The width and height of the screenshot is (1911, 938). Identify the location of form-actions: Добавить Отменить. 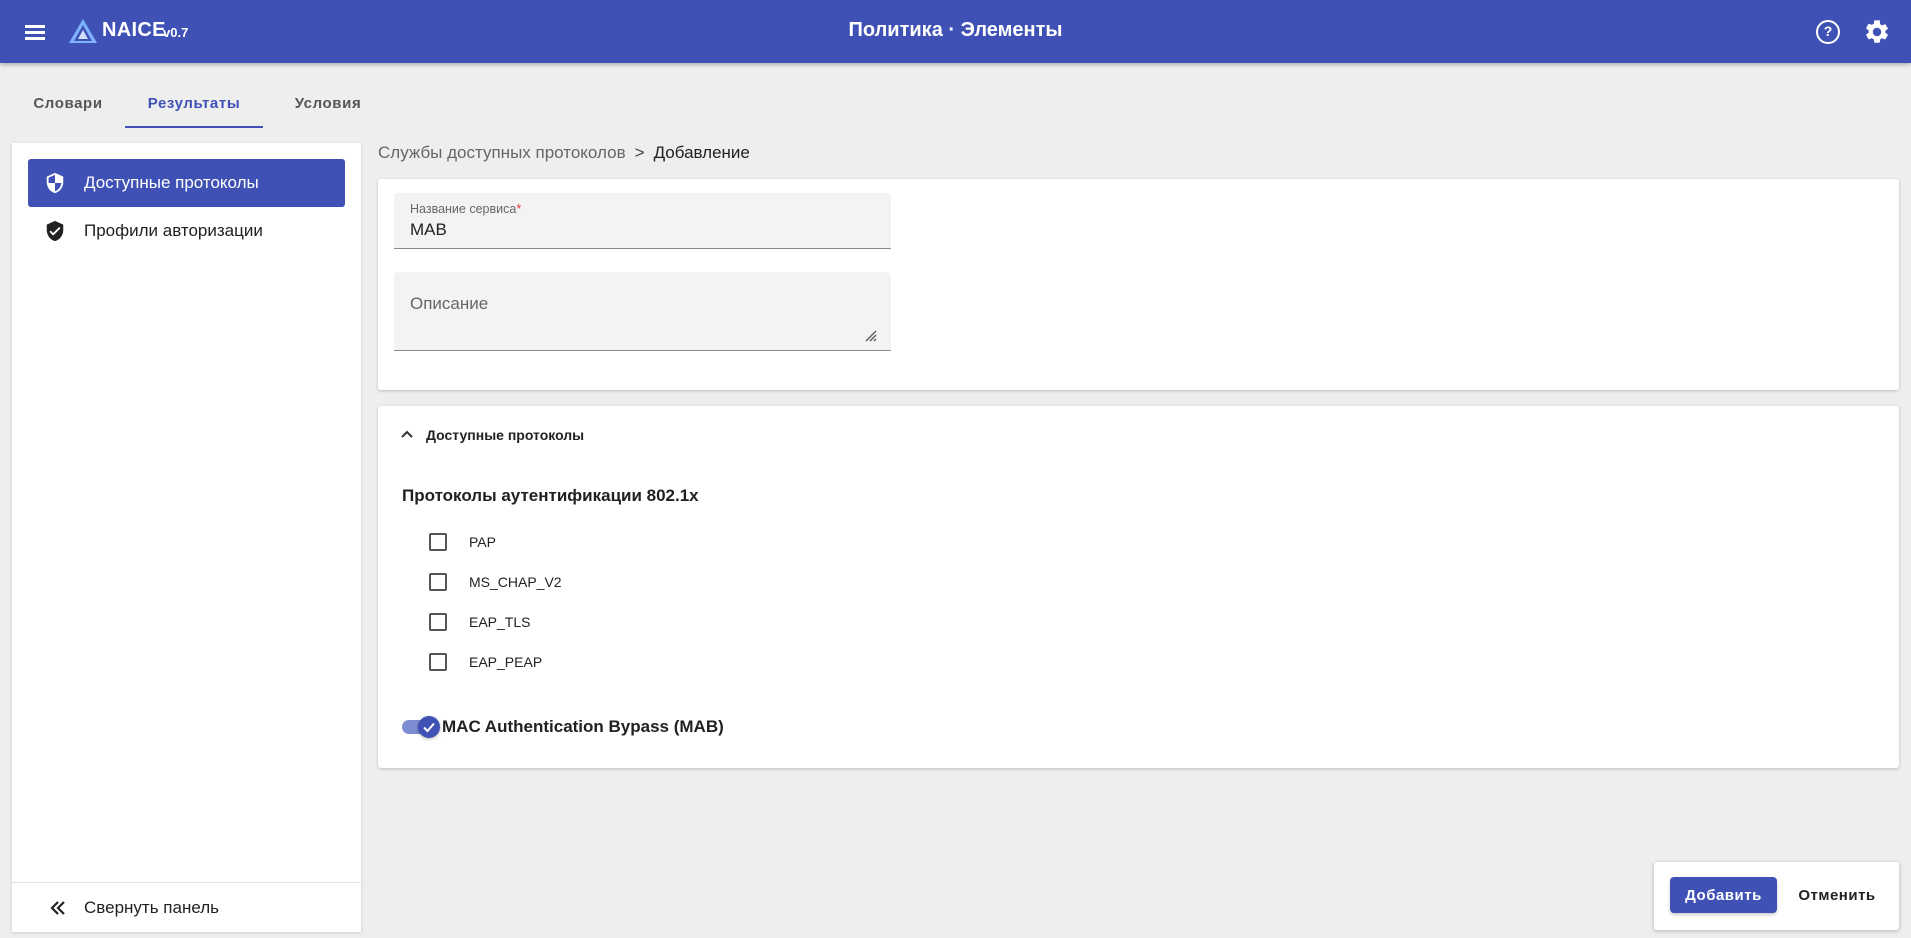
(1776, 896).